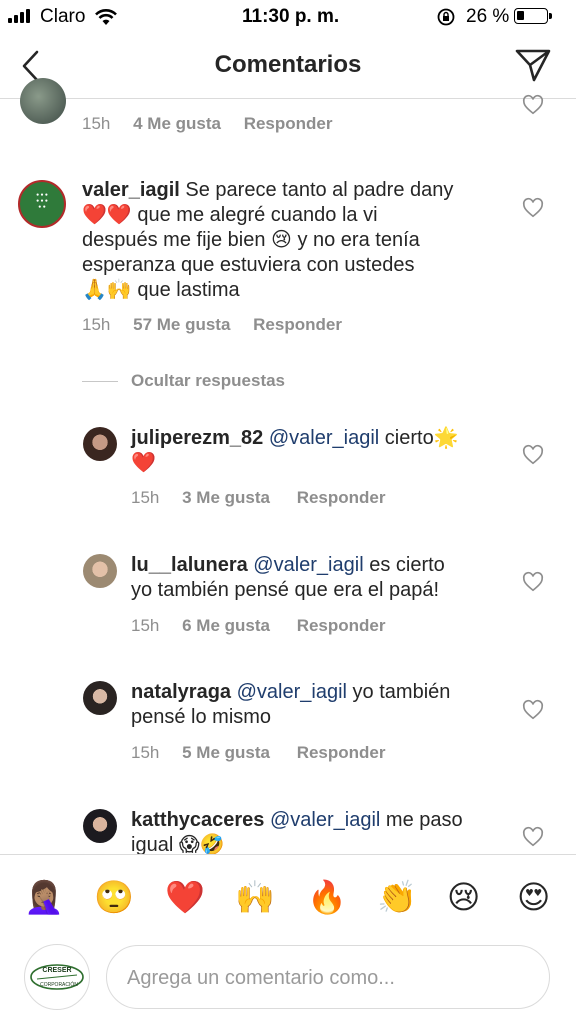 This screenshot has width=576, height=1024. I want to click on reply-body: juliperezm_82 @valer_iagil cierto🌟 ❤️, so click(321, 451).